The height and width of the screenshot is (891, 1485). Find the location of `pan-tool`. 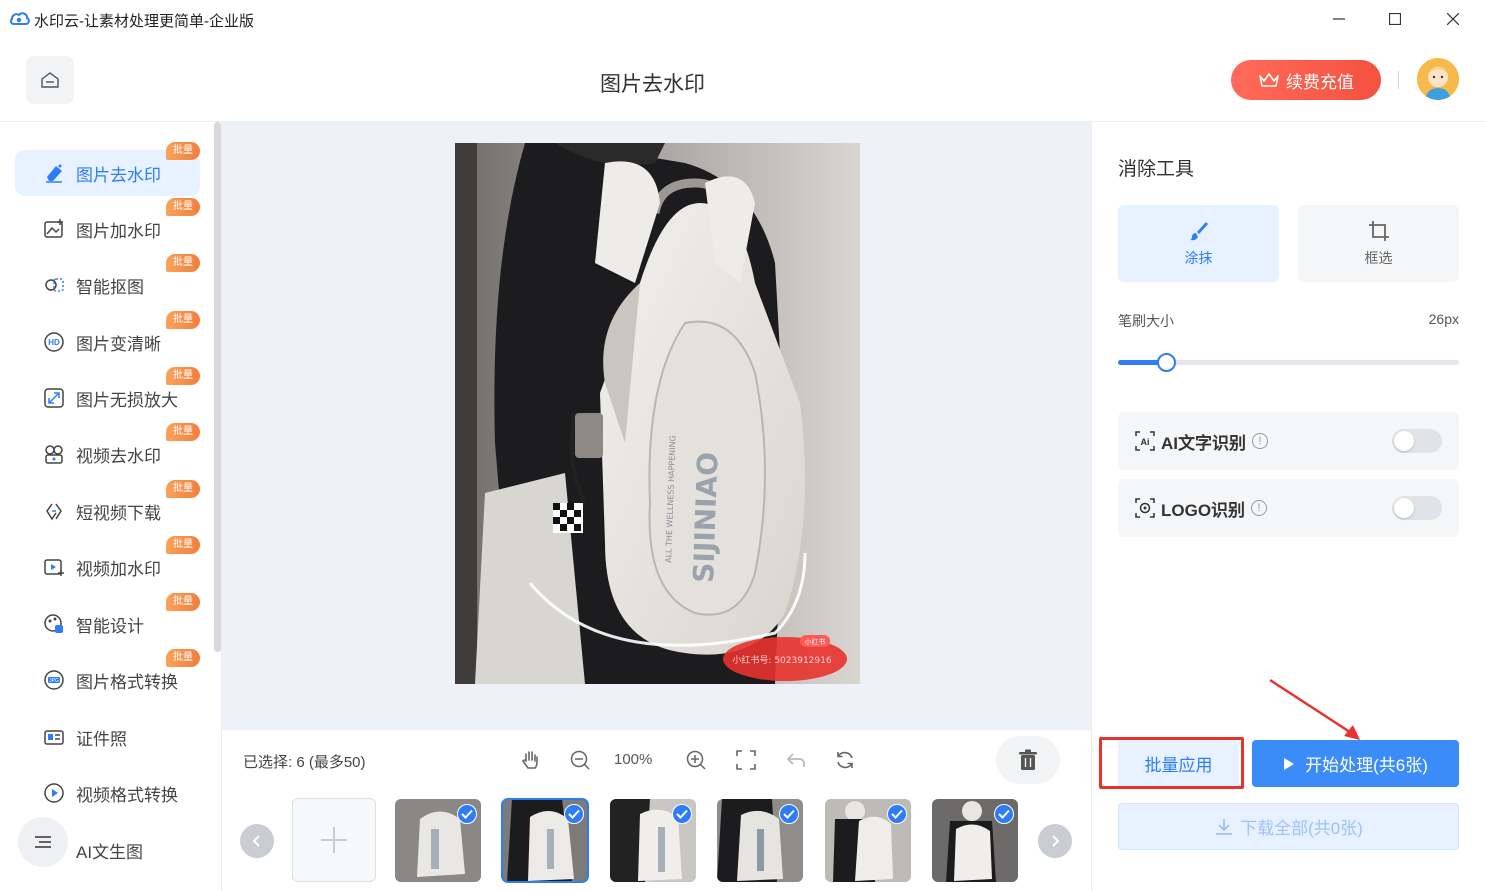

pan-tool is located at coordinates (531, 760).